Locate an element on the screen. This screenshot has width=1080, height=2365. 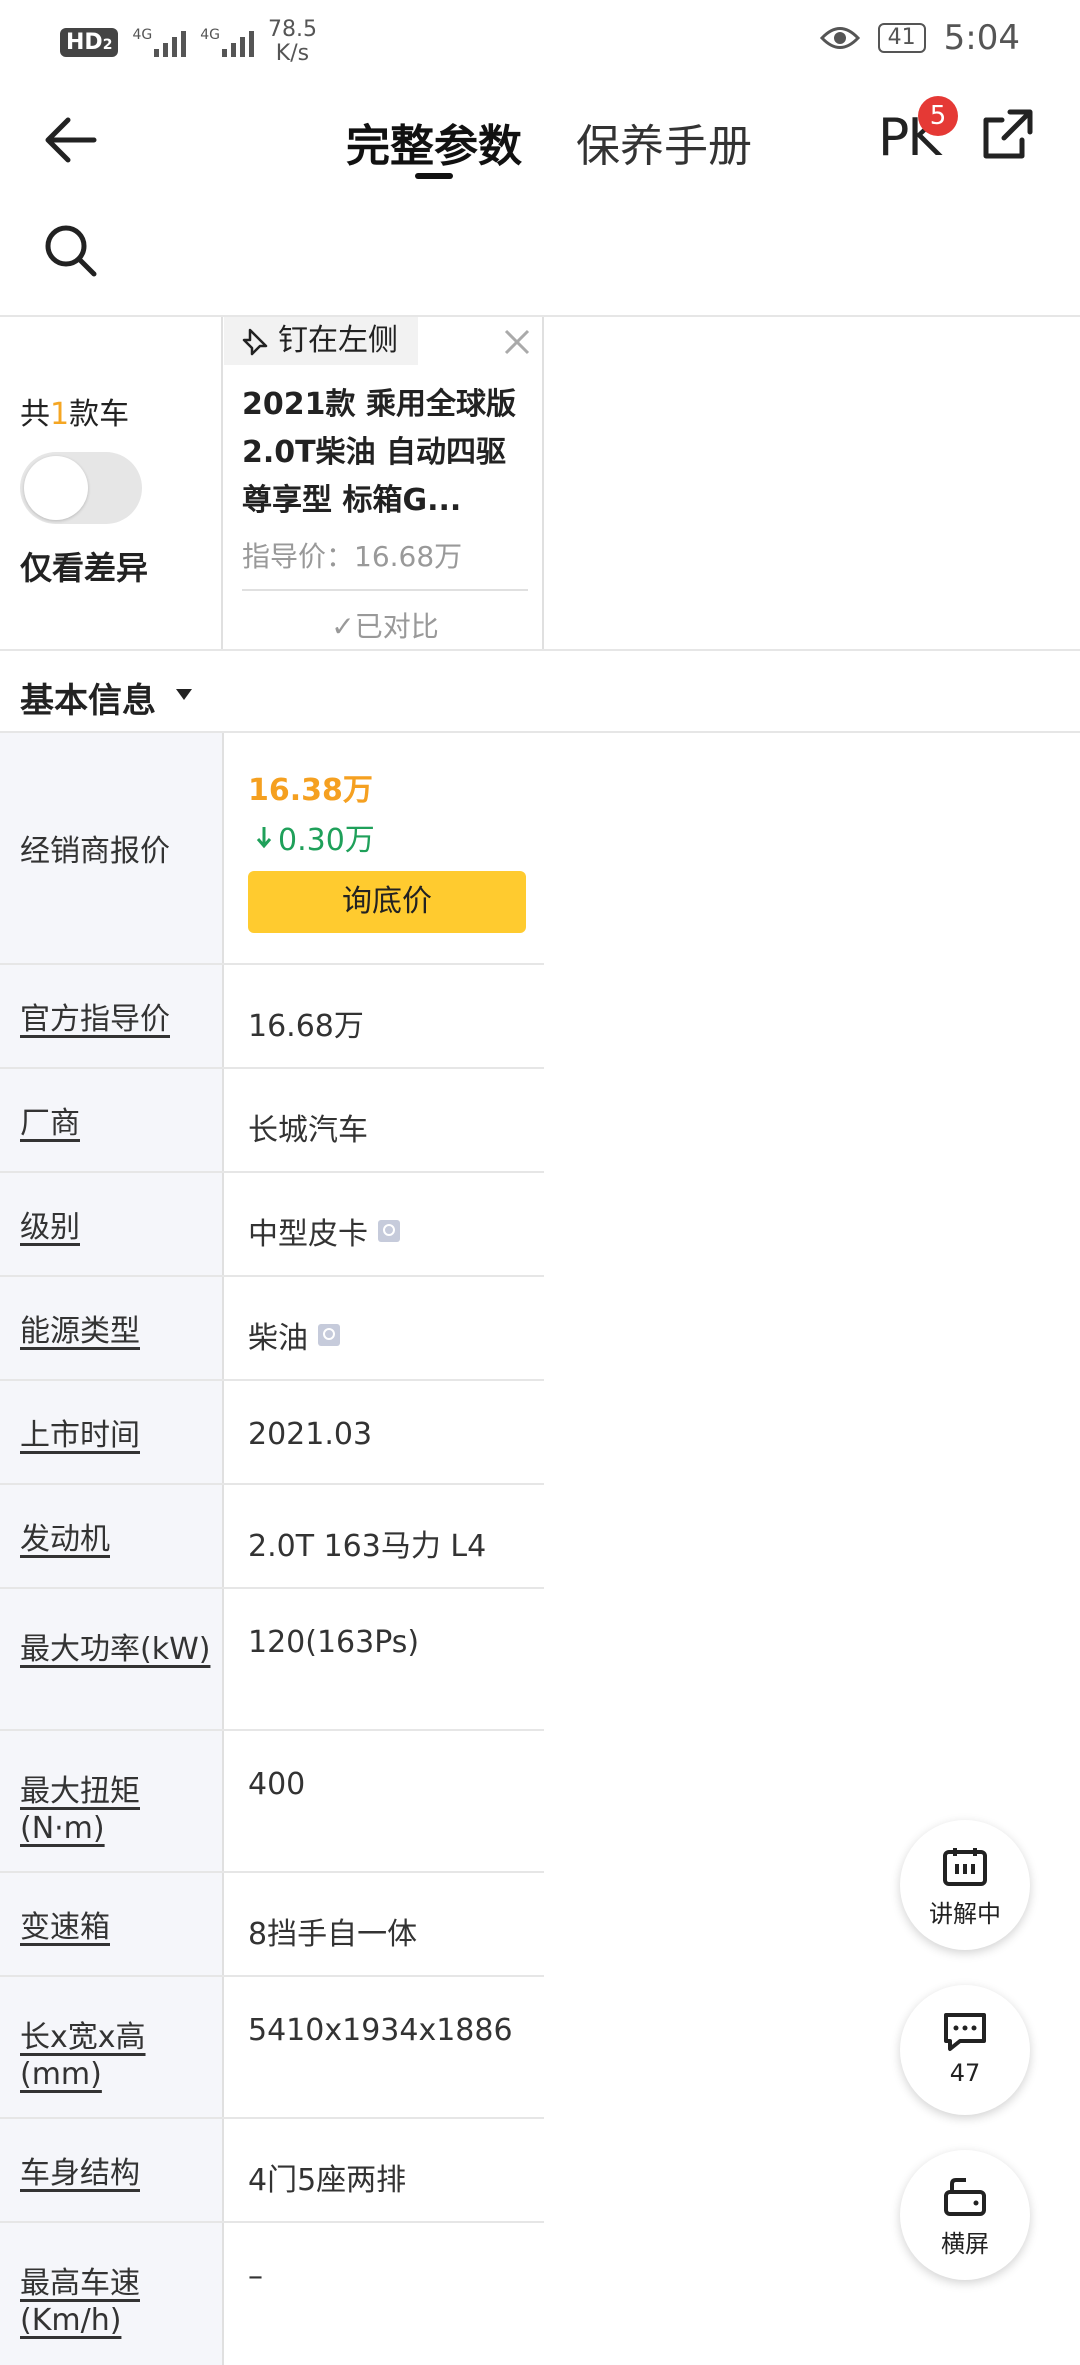
compared-status: ✓已对比 is located at coordinates (385, 617).